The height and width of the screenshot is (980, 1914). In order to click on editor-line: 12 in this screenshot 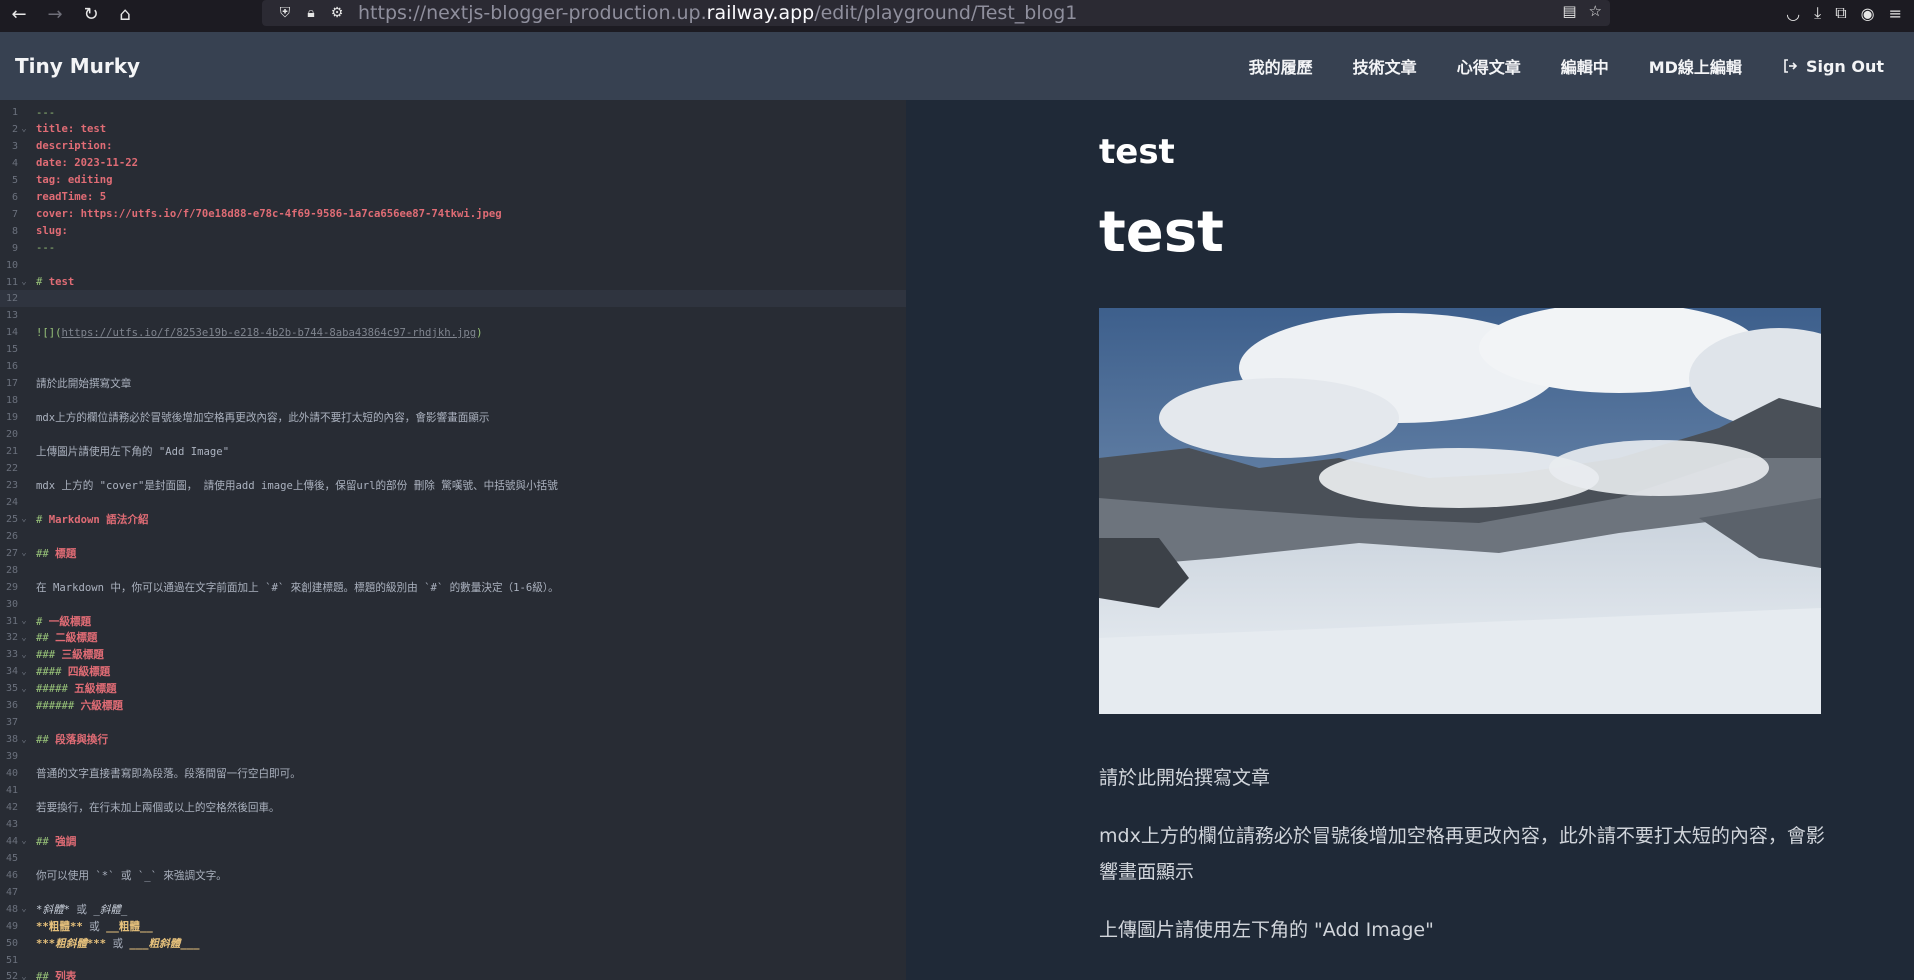, I will do `click(453, 299)`.